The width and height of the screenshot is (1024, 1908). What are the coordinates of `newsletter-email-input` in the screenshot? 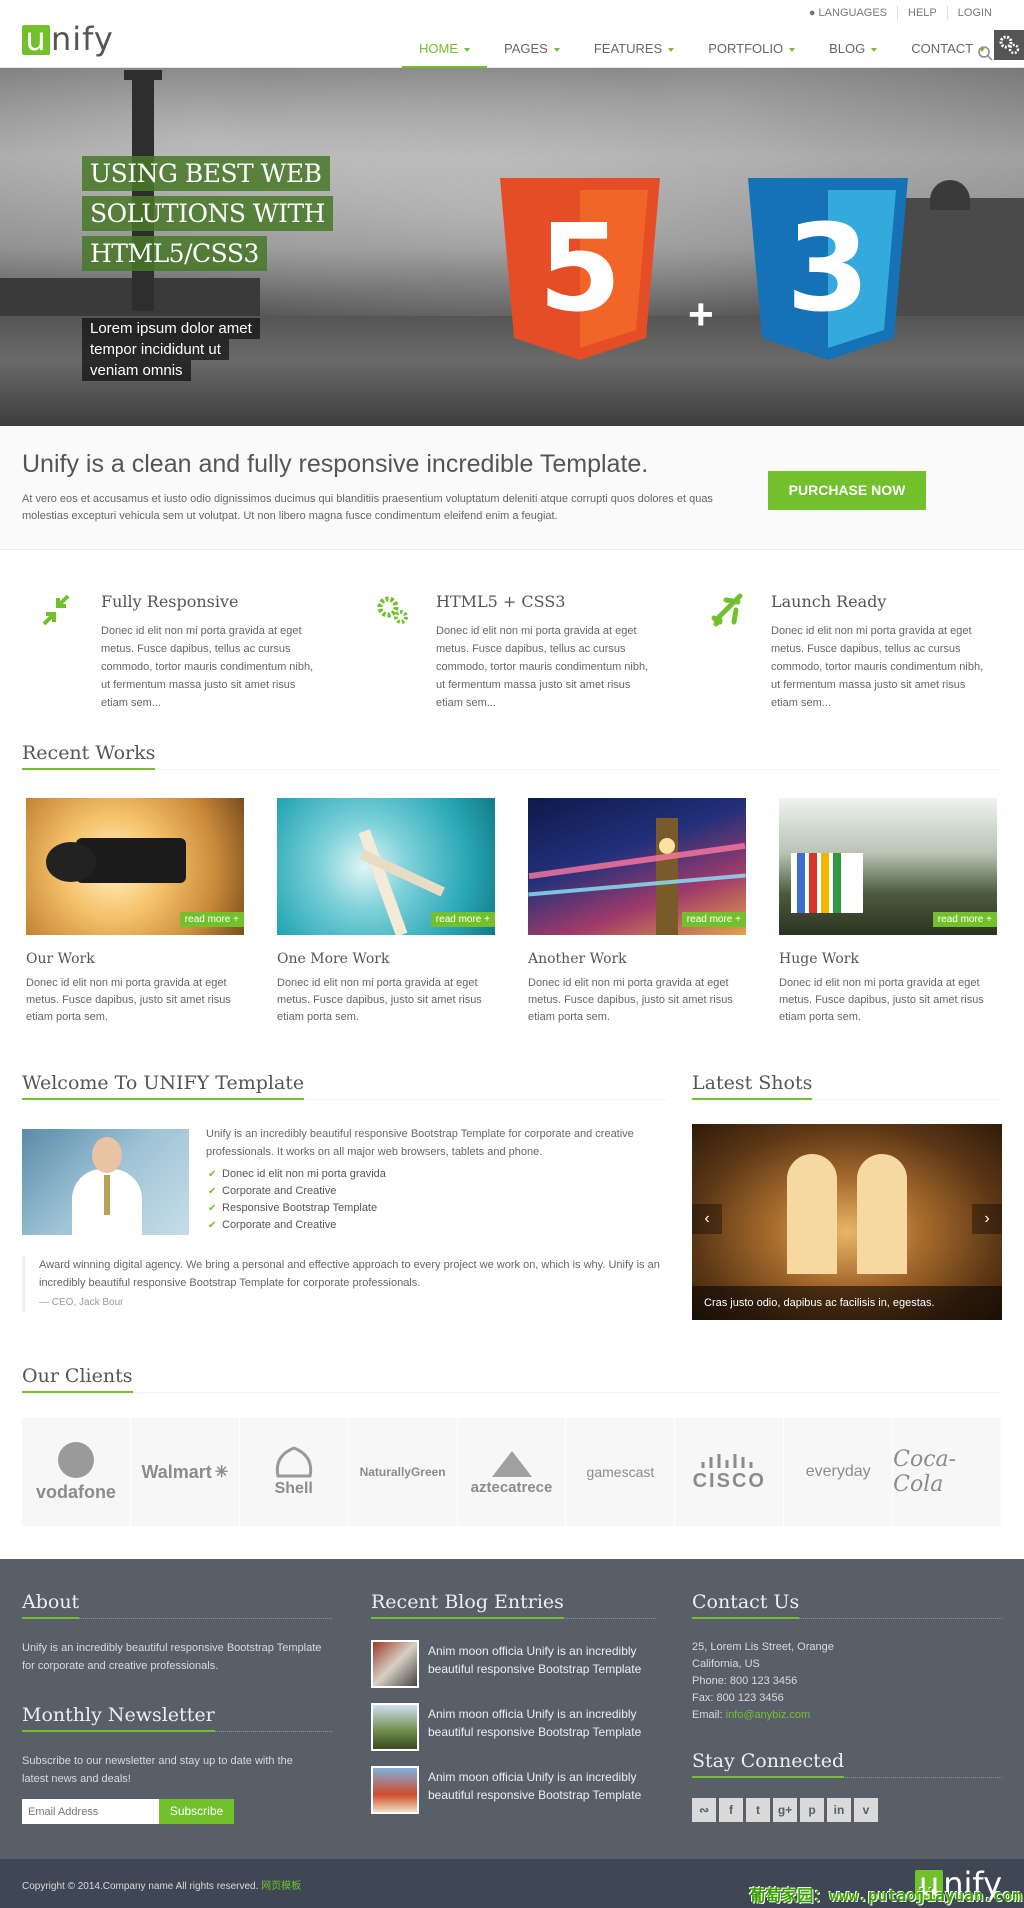 It's located at (90, 1811).